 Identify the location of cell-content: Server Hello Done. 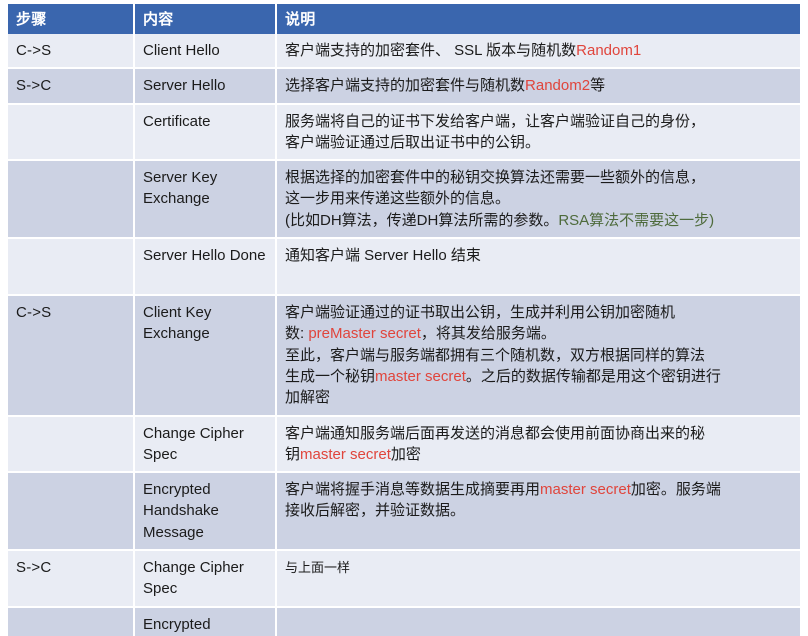
(206, 268).